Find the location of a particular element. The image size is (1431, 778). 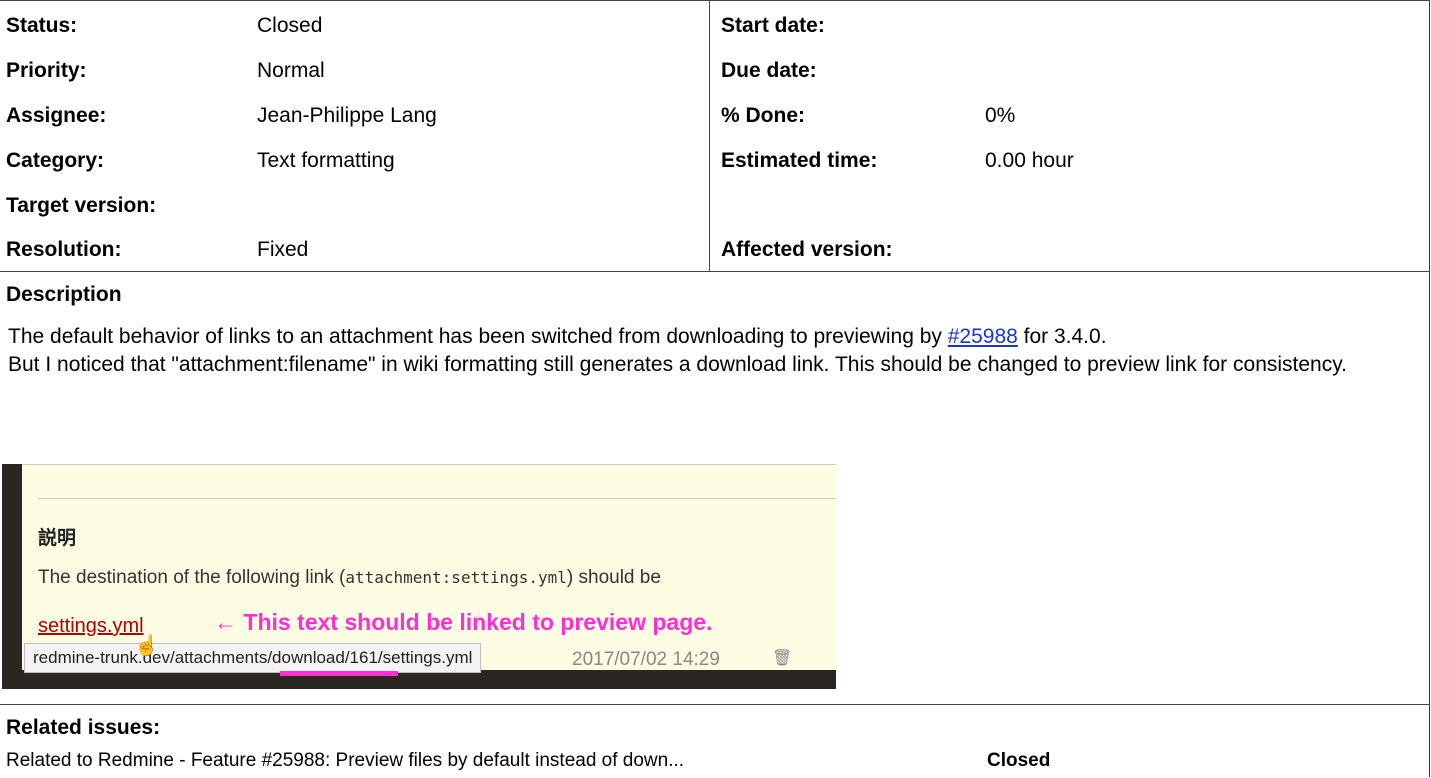

screenshot-settings-link: settings.yml is located at coordinates (91, 626).